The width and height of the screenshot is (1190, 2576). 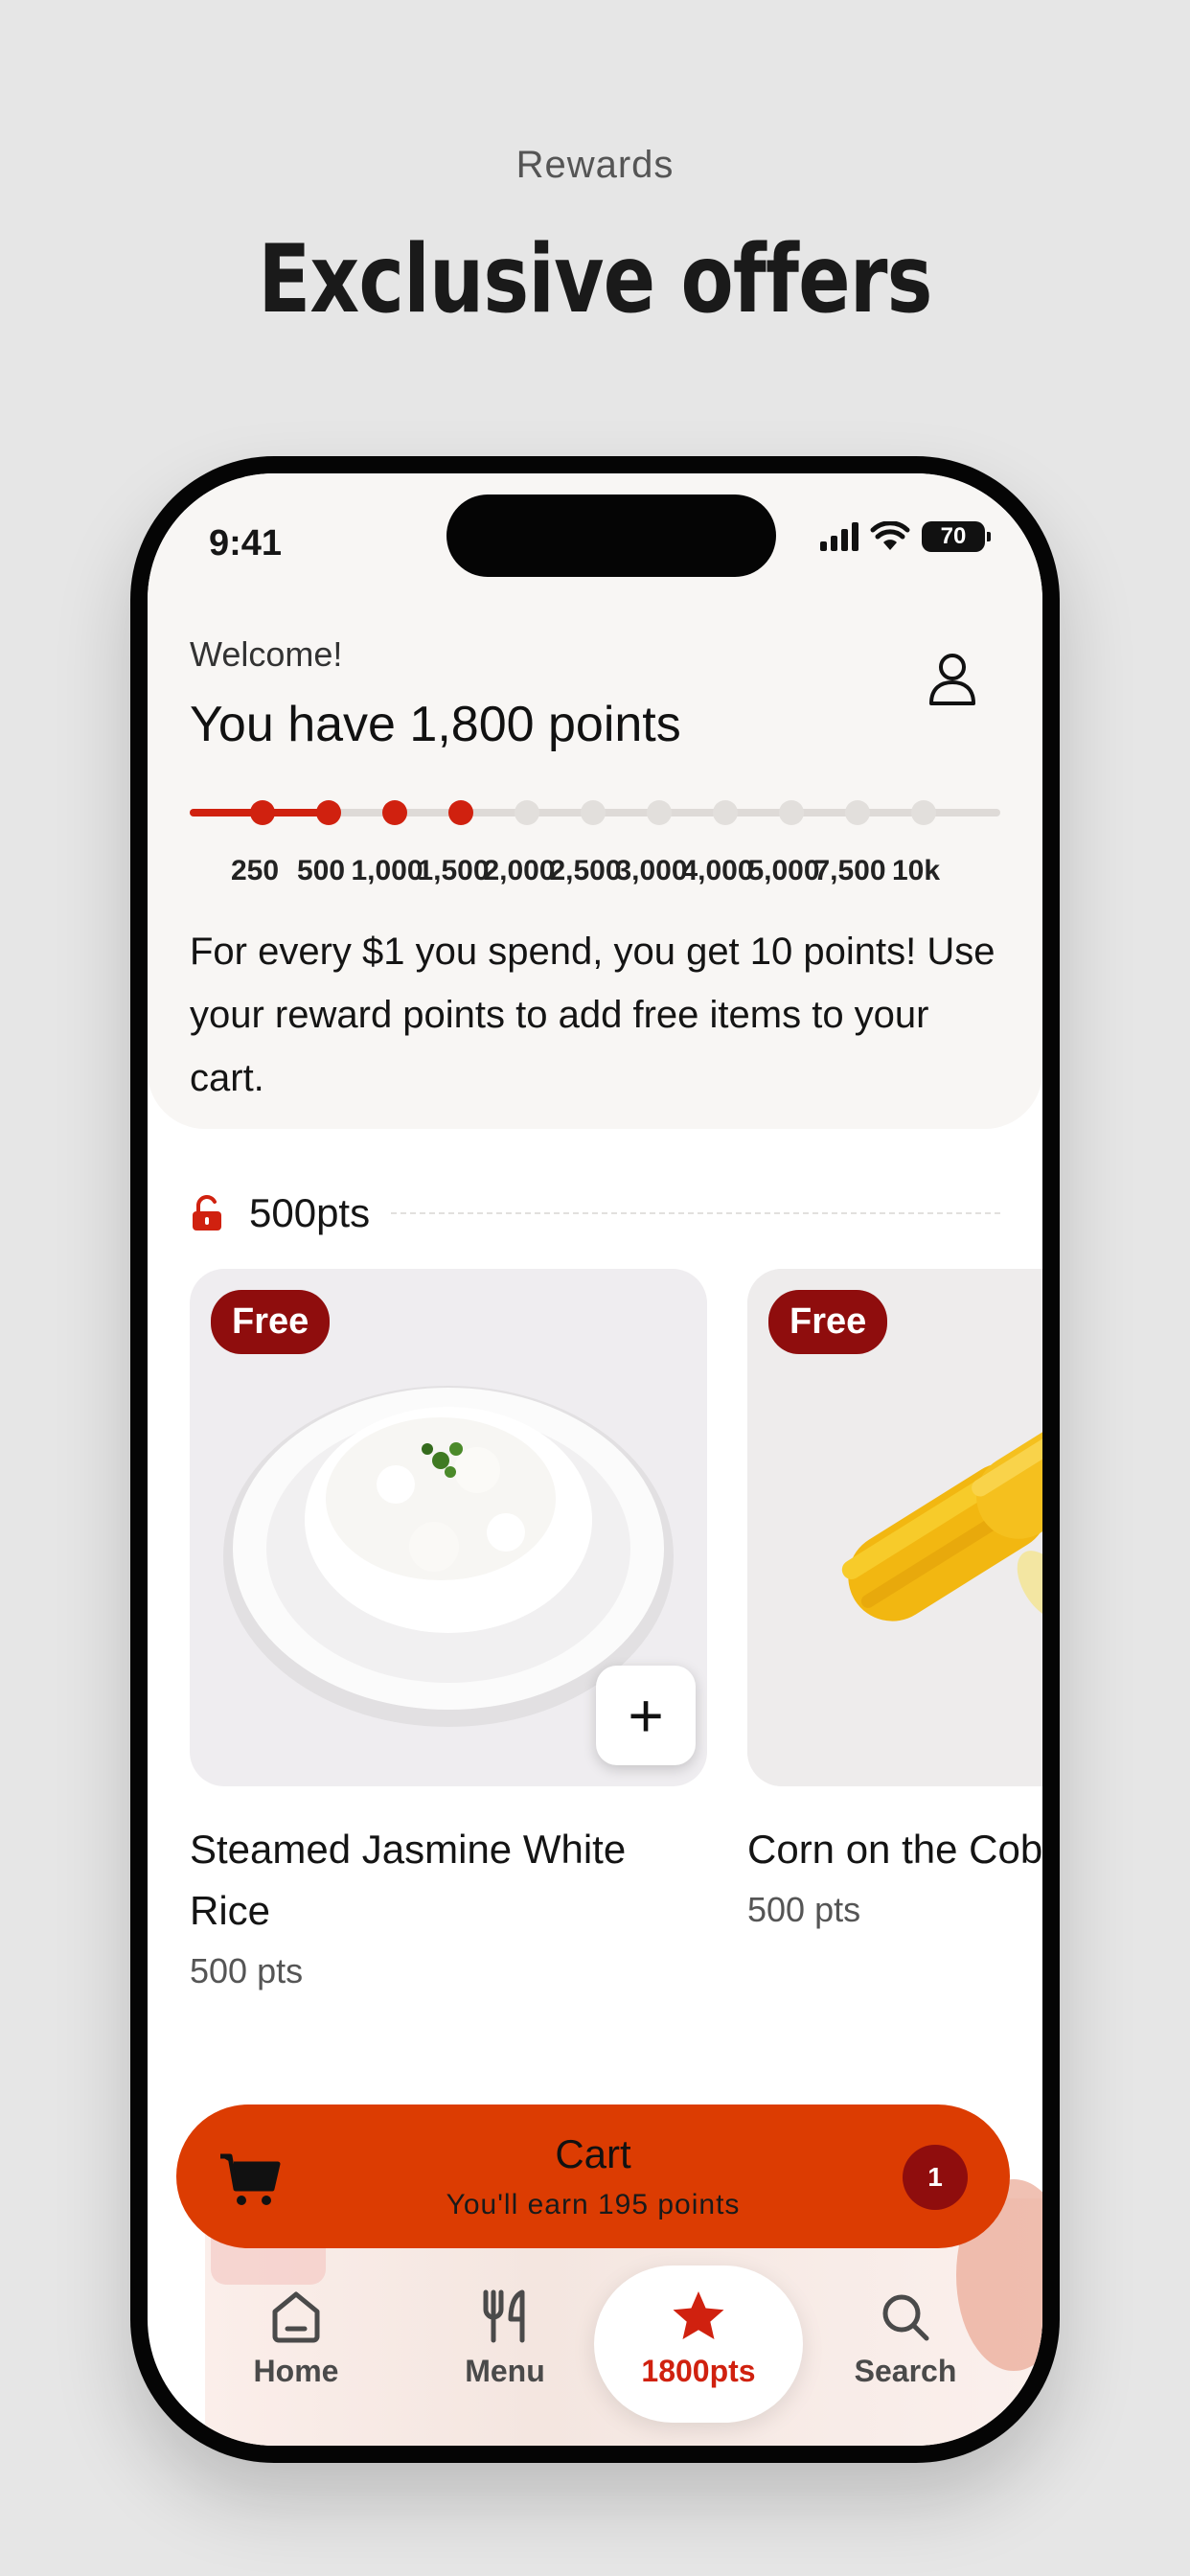 What do you see at coordinates (957, 536) in the screenshot?
I see `battery-icon: 70` at bounding box center [957, 536].